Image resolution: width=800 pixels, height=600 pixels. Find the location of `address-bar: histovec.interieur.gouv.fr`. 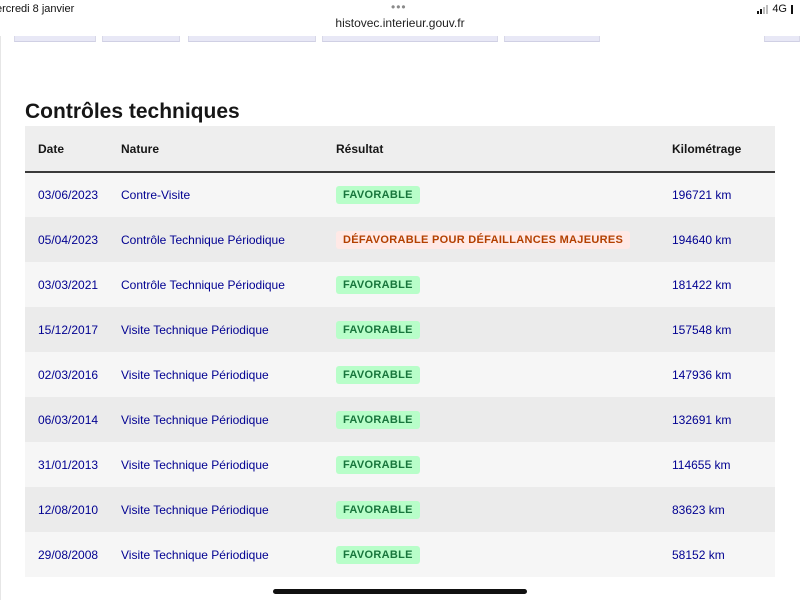

address-bar: histovec.interieur.gouv.fr is located at coordinates (400, 26).